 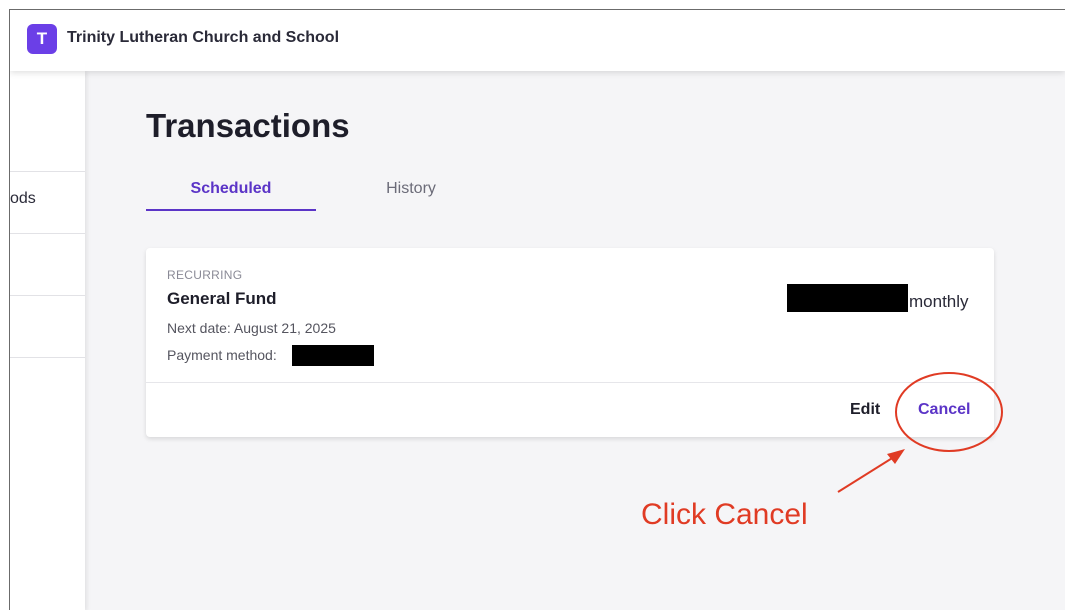 I want to click on redacted-amount, so click(x=847, y=298).